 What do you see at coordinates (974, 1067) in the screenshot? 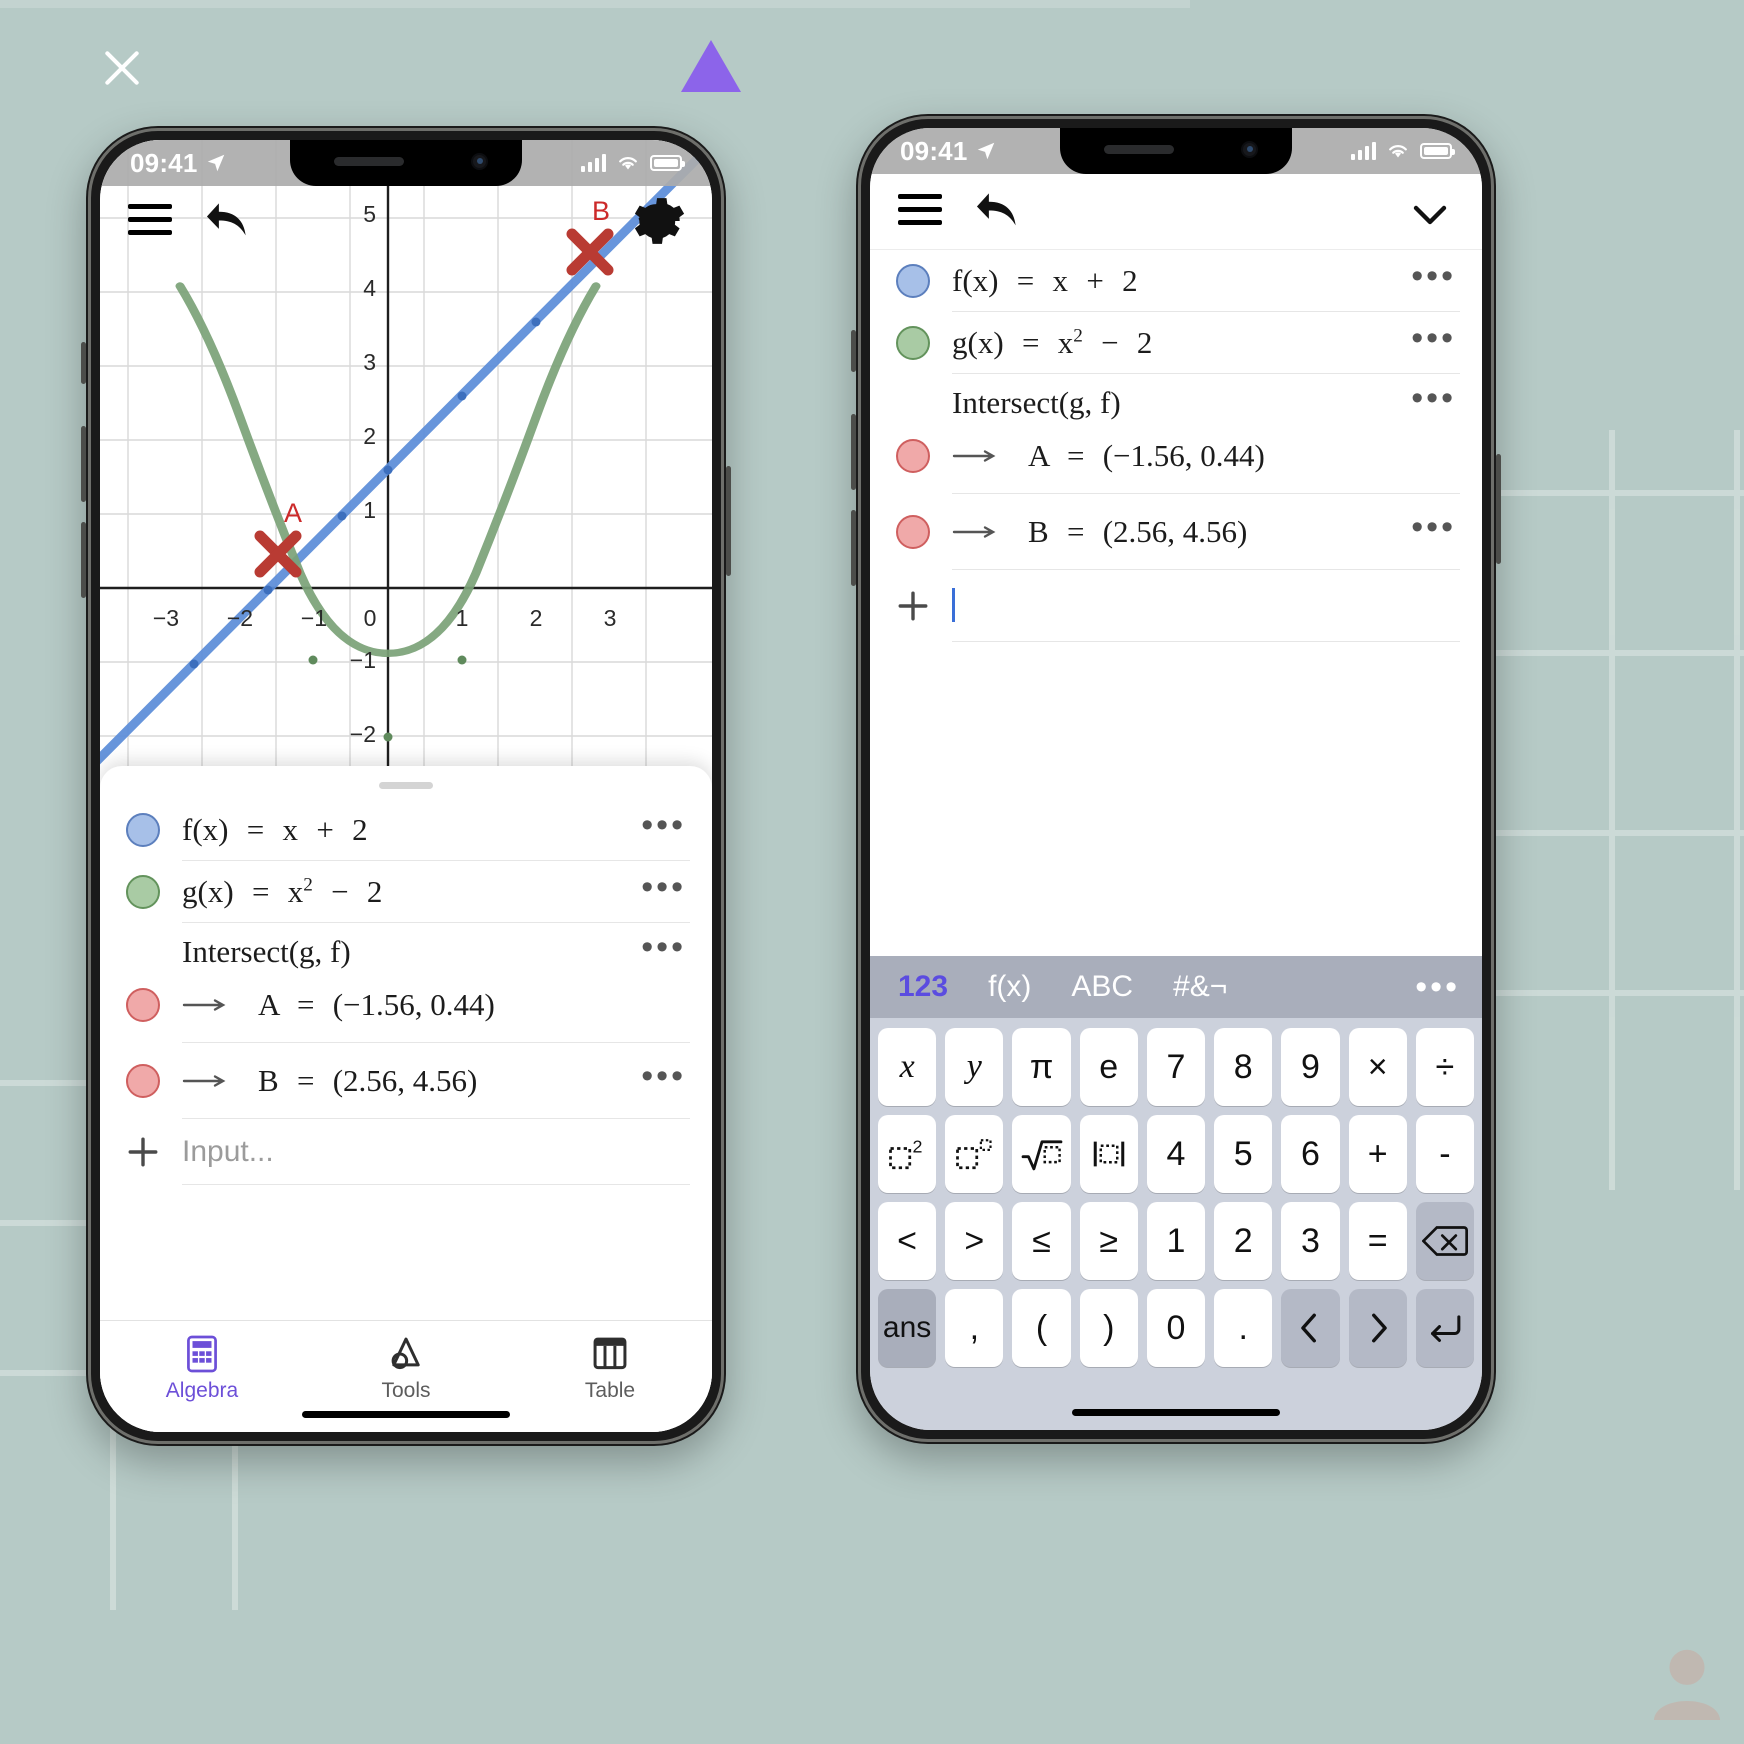
I see `key-y: y` at bounding box center [974, 1067].